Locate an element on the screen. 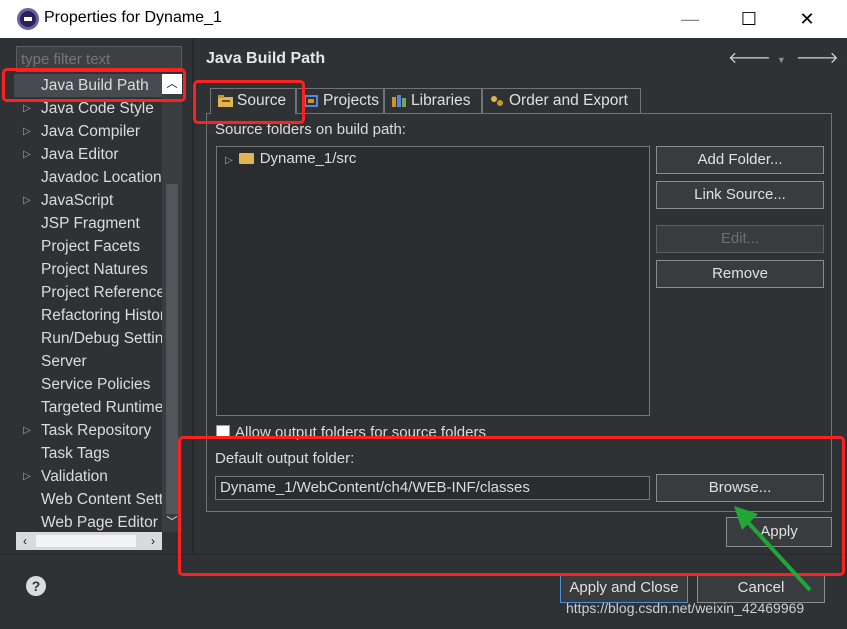 Image resolution: width=847 pixels, height=629 pixels. page-title: Java Build Path is located at coordinates (266, 58).